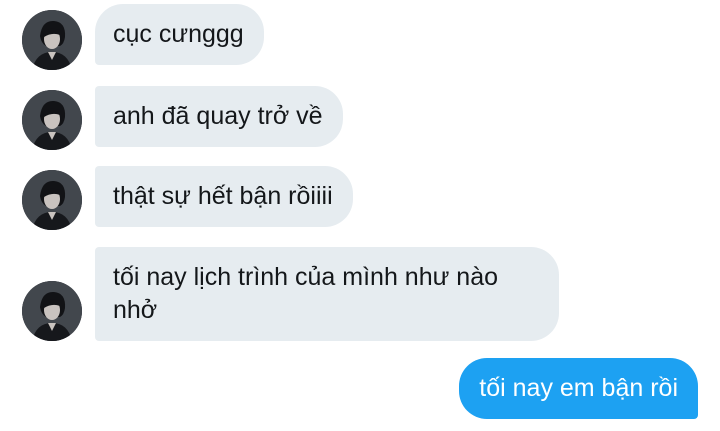 The image size is (720, 431). I want to click on message-bubble: tối nay lịch trình của mình như nào nhở, so click(327, 294).